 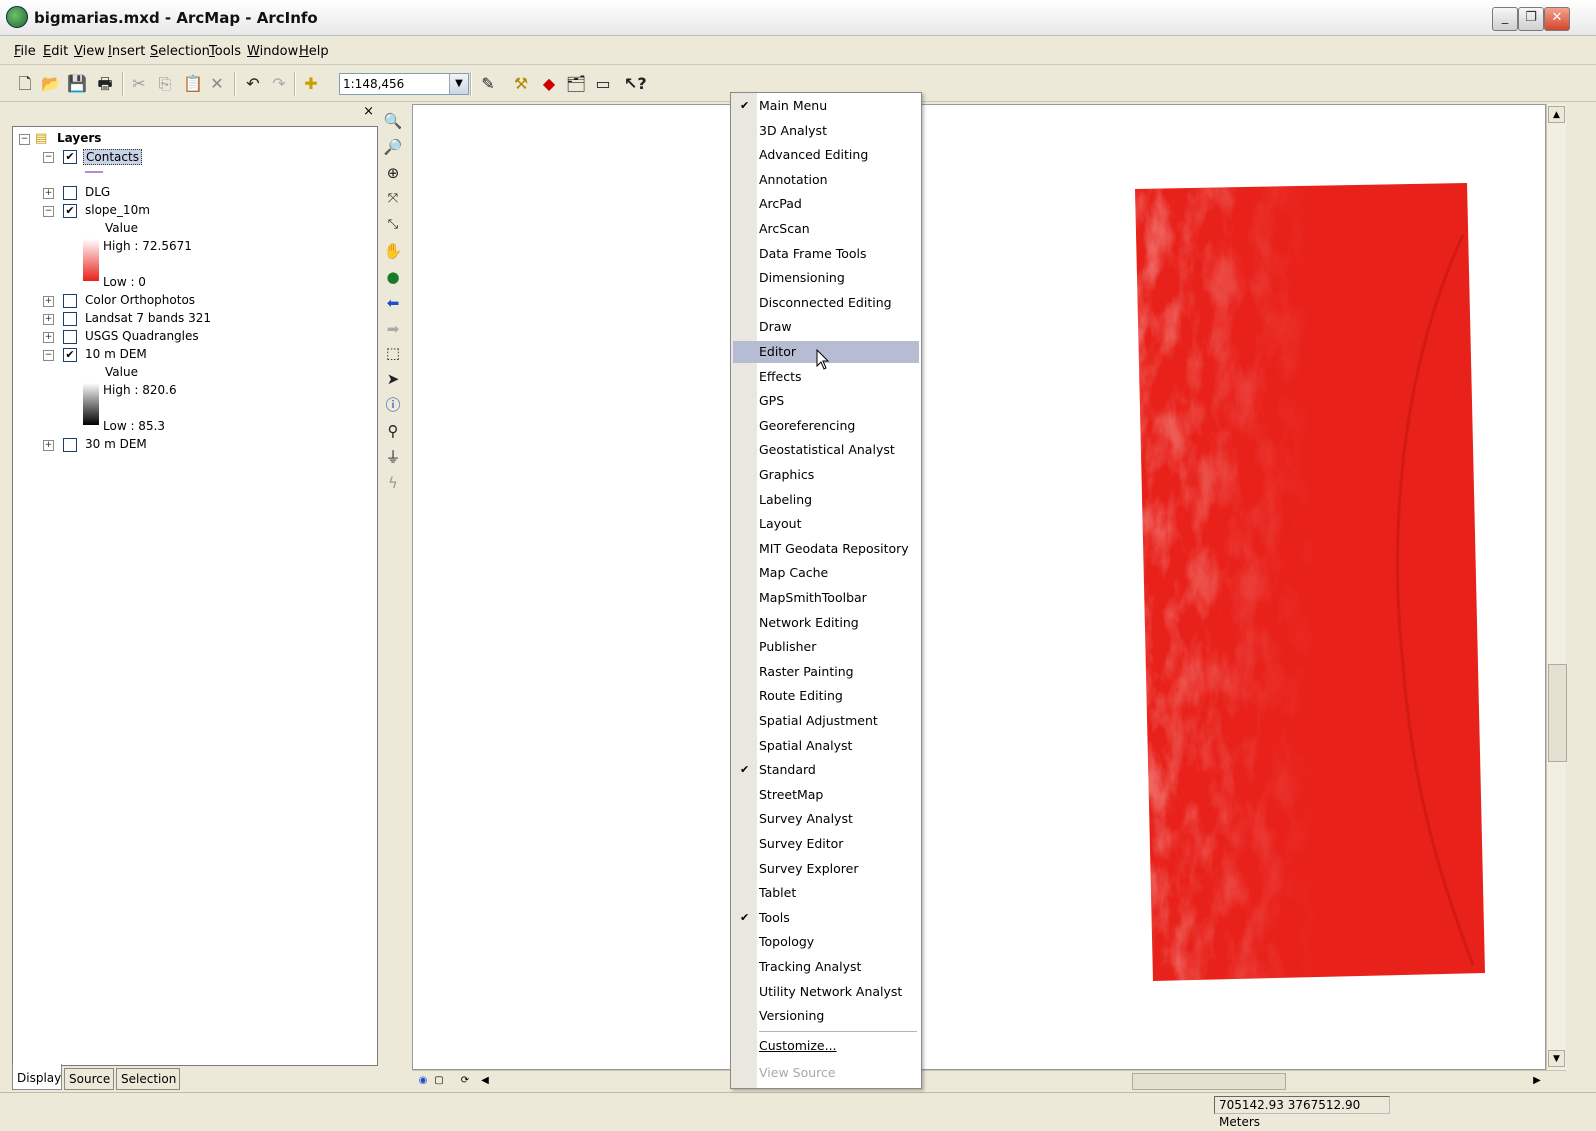 I want to click on layer-row-usgs-quadrangles: + USGS Quadrangles, so click(x=168, y=337).